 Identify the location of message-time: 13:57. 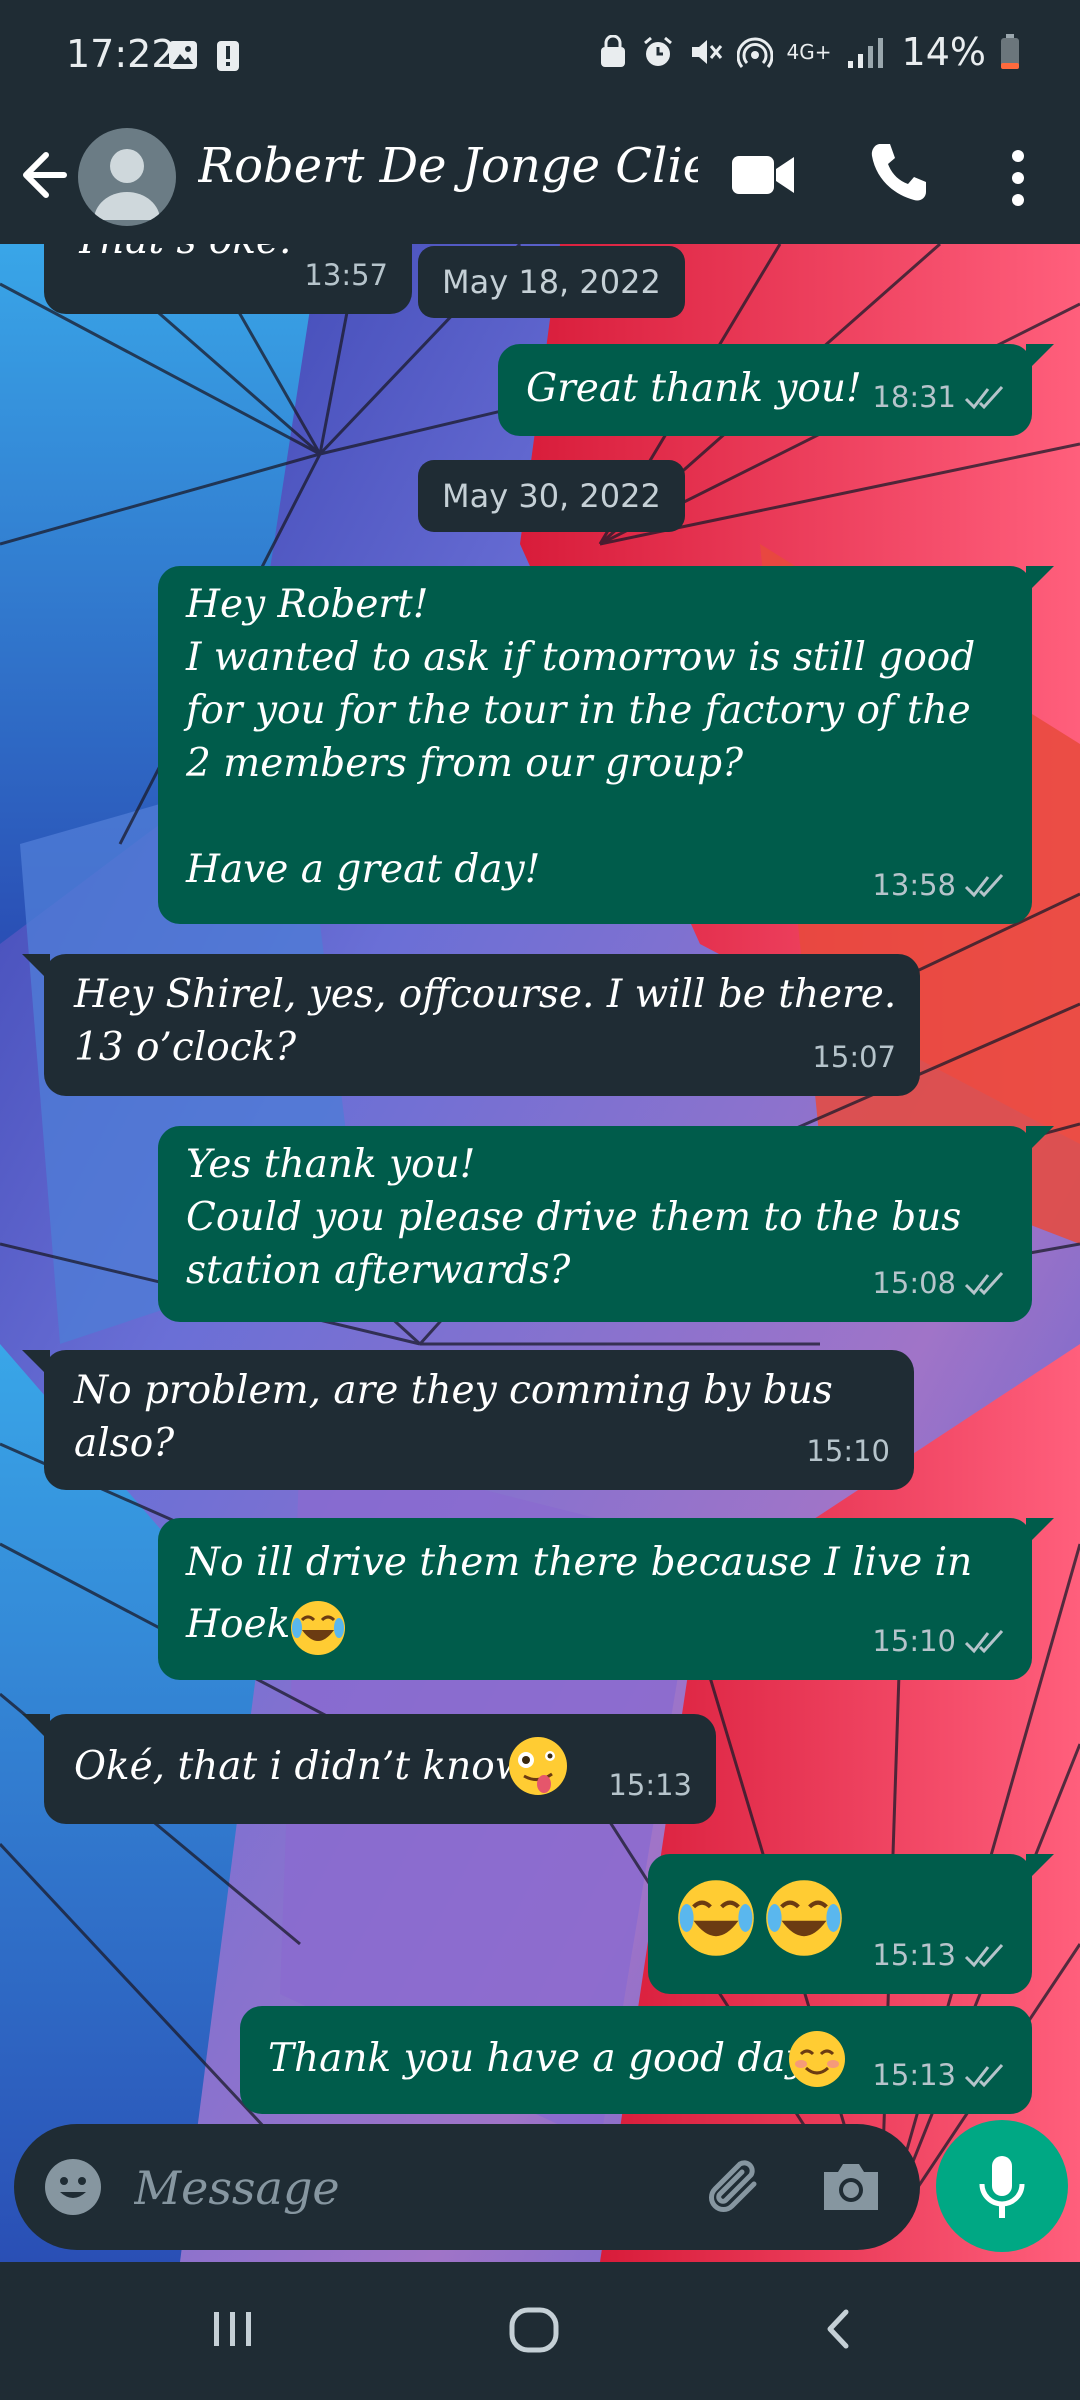
(346, 275).